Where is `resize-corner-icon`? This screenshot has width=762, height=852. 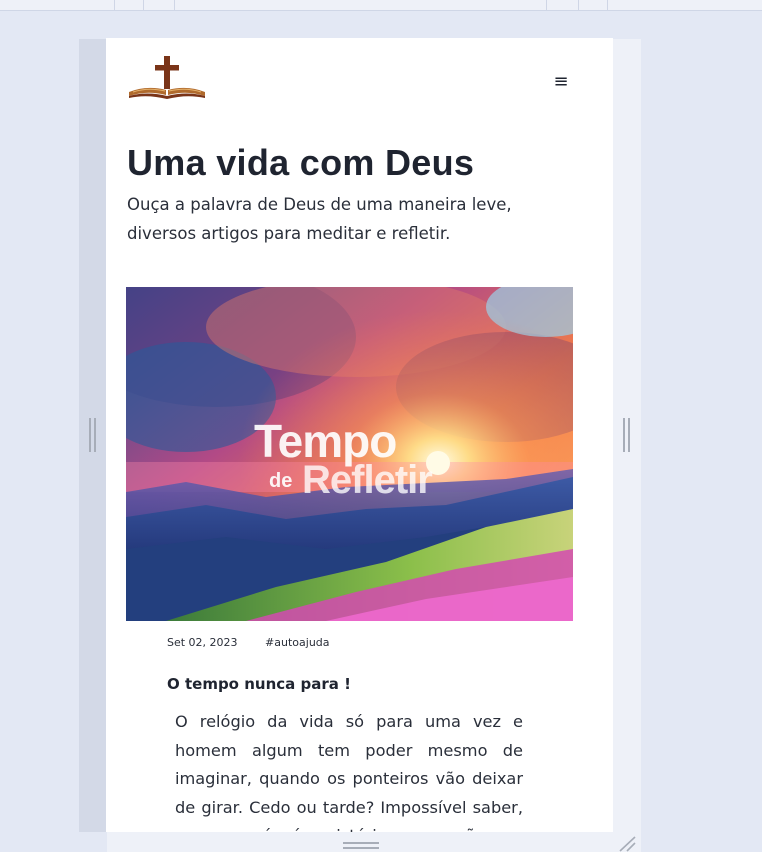
resize-corner-icon is located at coordinates (627, 843).